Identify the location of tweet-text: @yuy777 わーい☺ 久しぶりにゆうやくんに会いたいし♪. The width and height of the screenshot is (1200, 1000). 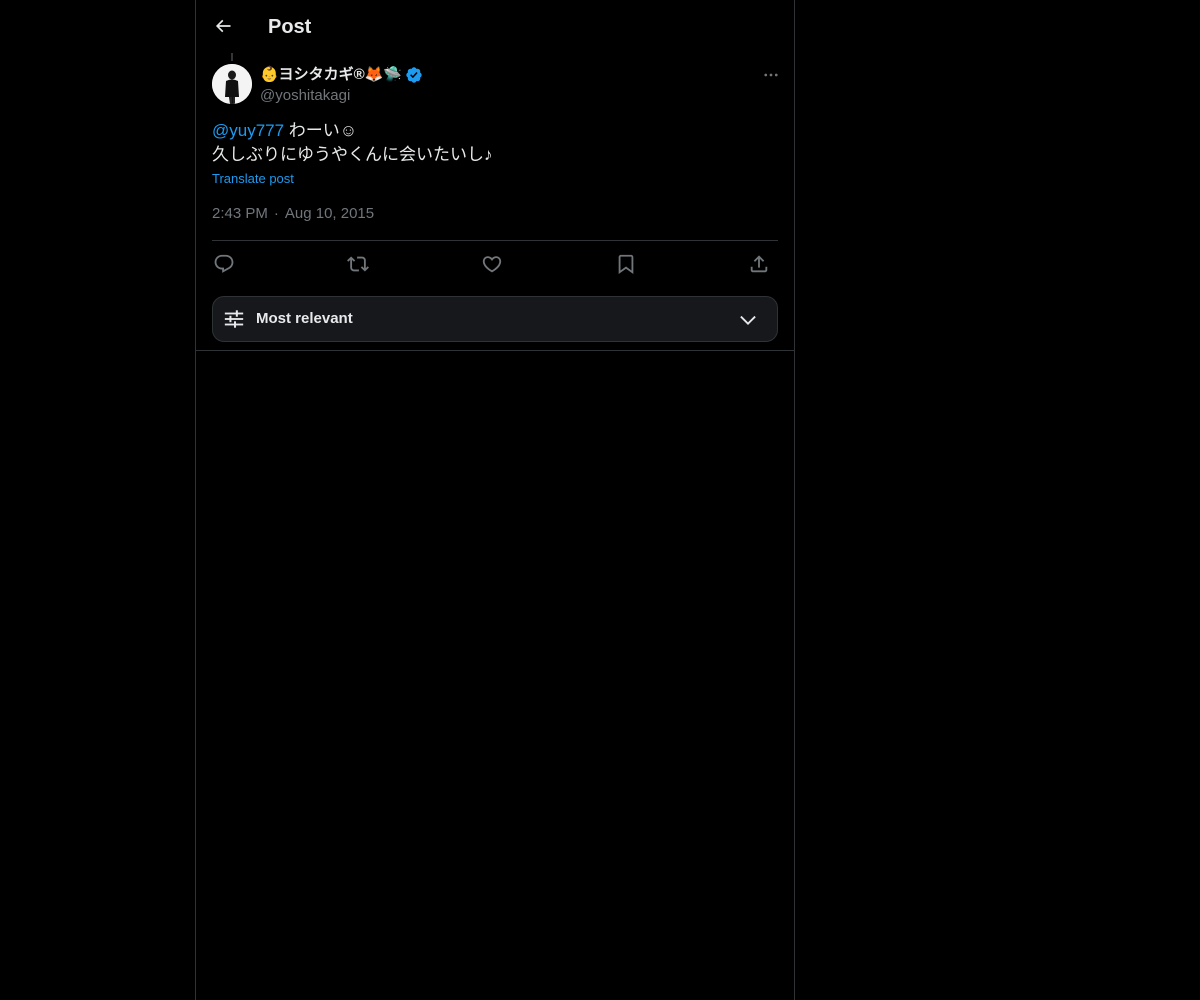
(495, 143).